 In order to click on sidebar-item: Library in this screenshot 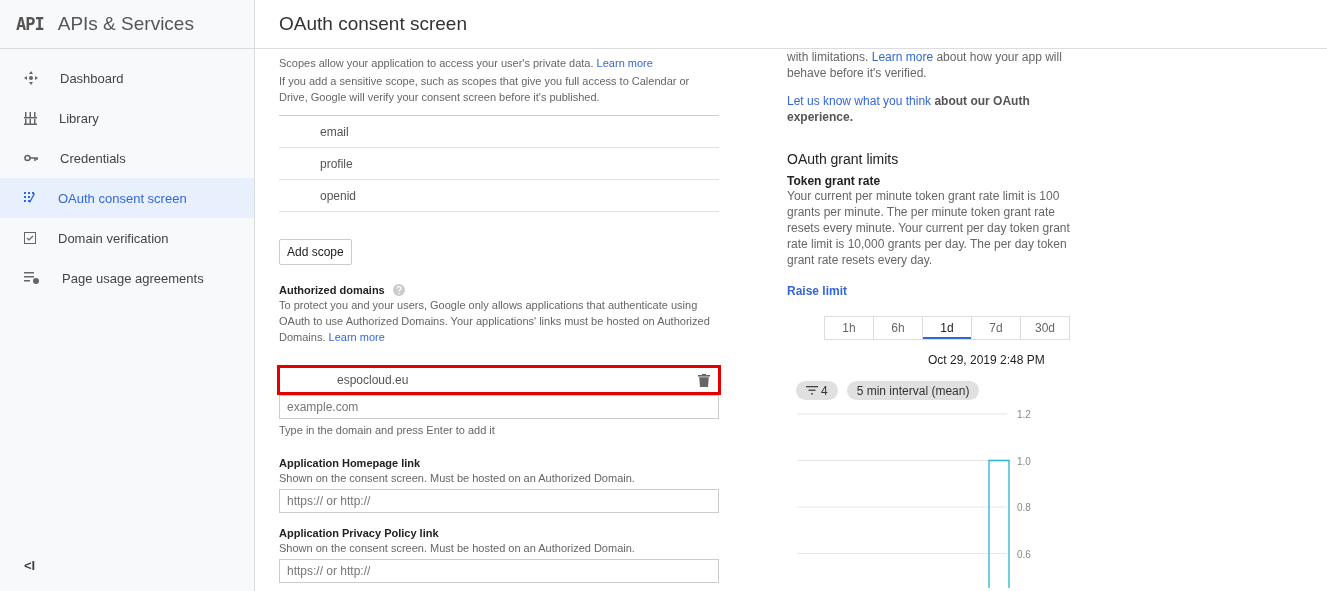, I will do `click(127, 118)`.